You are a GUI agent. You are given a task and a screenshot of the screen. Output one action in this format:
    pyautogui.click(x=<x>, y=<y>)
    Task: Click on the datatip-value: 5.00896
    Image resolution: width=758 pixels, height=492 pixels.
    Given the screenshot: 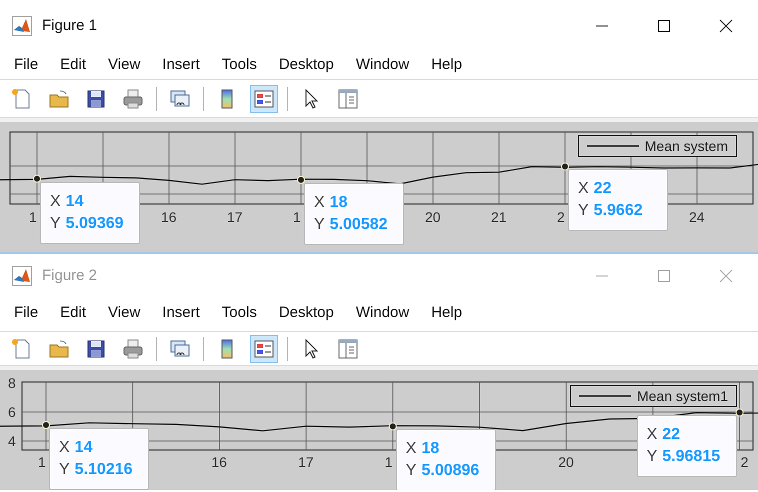 What is the action you would take?
    pyautogui.click(x=450, y=471)
    